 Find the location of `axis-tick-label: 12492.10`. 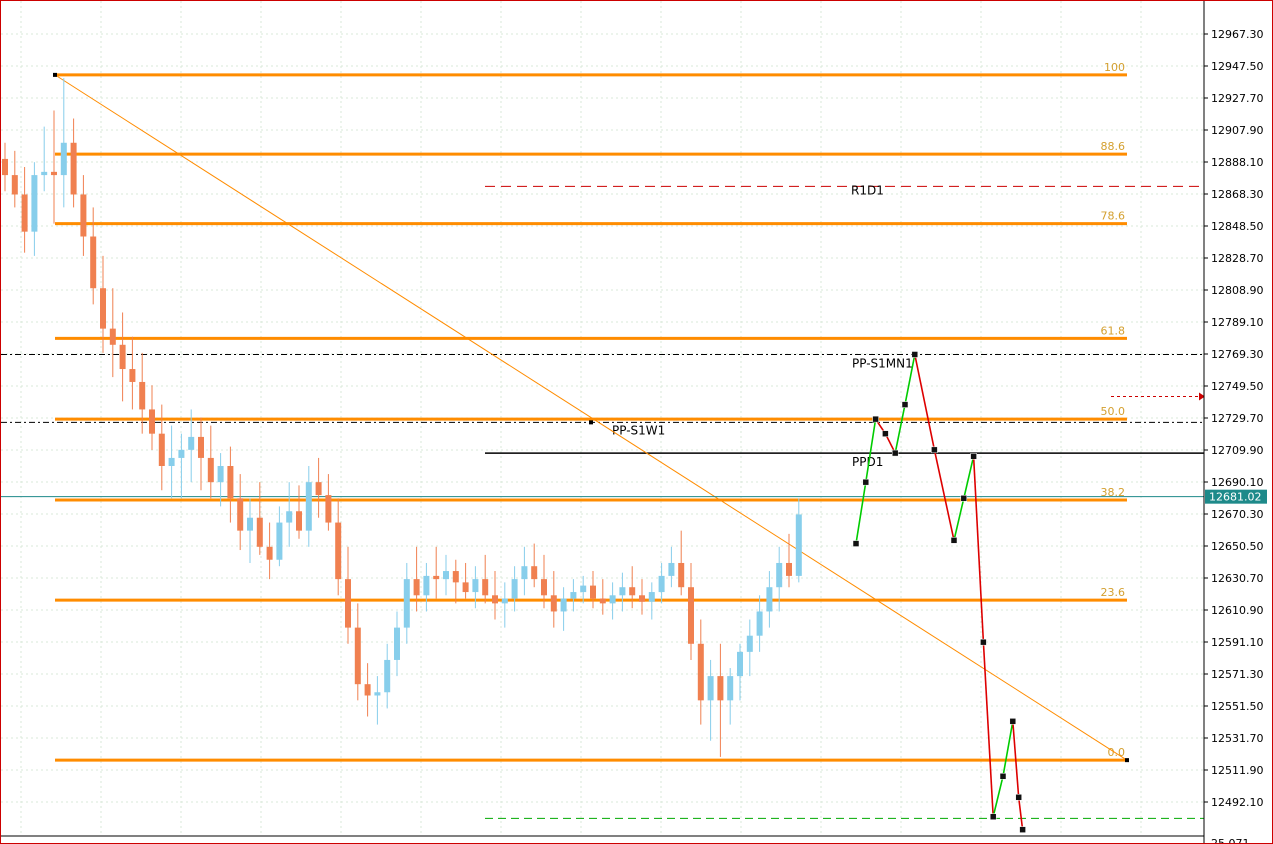

axis-tick-label: 12492.10 is located at coordinates (1237, 802).